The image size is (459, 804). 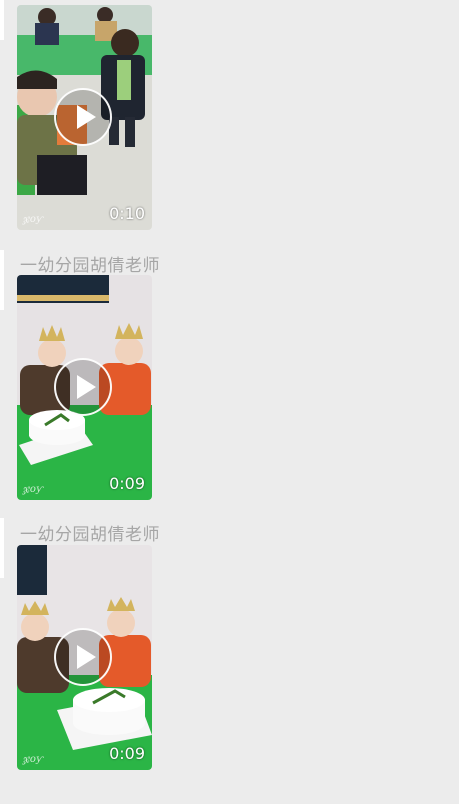 What do you see at coordinates (127, 213) in the screenshot?
I see `video-duration: 0:10` at bounding box center [127, 213].